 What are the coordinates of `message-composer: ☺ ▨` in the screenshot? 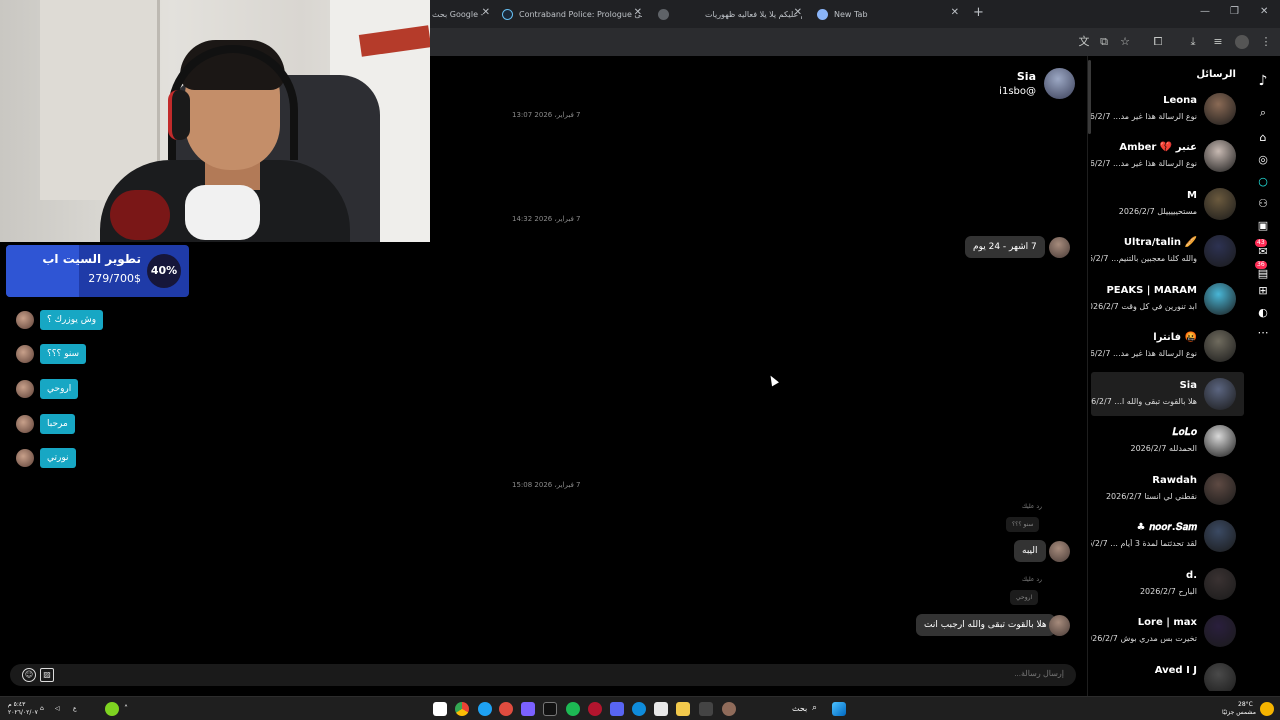 It's located at (543, 675).